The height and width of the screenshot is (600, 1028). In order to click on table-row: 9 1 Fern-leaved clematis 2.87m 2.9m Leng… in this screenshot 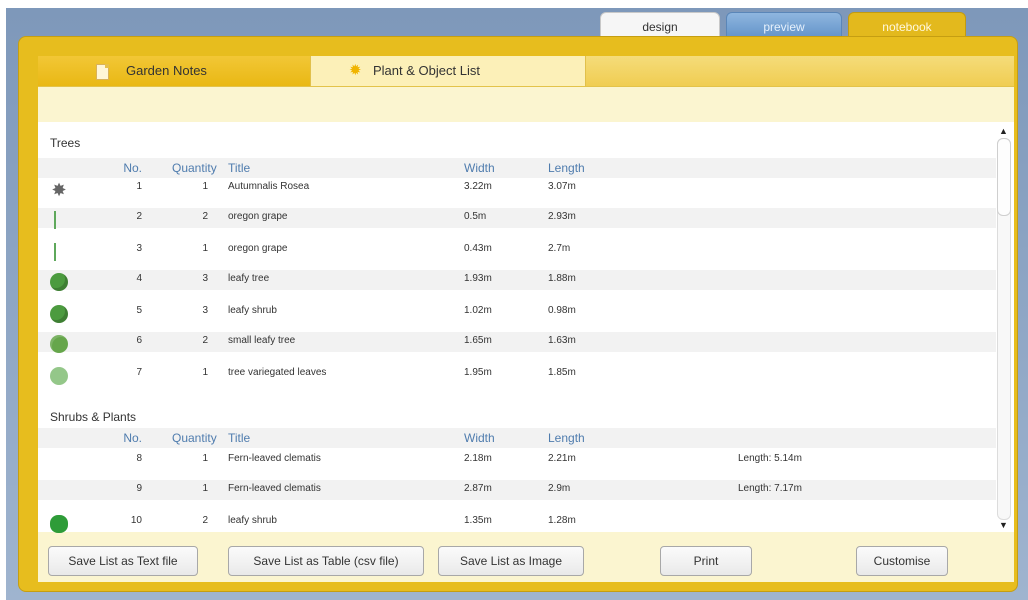, I will do `click(517, 490)`.